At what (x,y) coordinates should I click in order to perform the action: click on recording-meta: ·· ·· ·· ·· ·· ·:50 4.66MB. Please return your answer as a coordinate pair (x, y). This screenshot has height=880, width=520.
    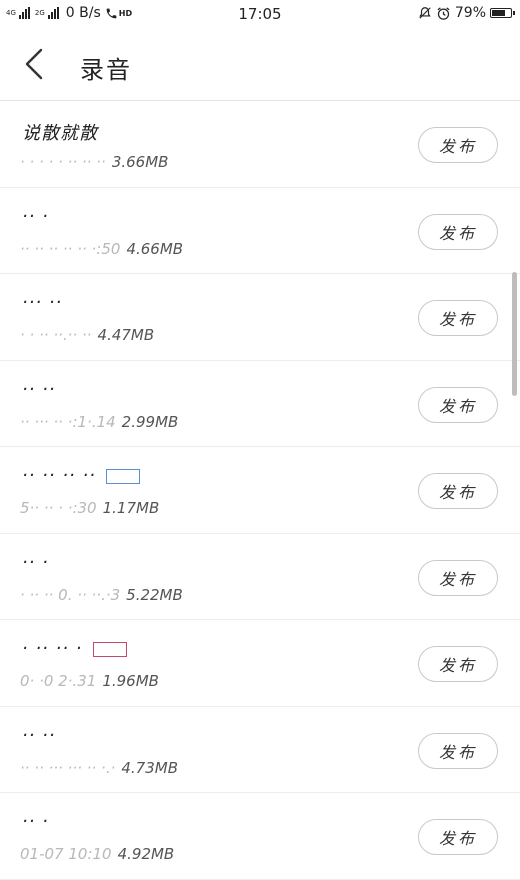
    Looking at the image, I should click on (101, 249).